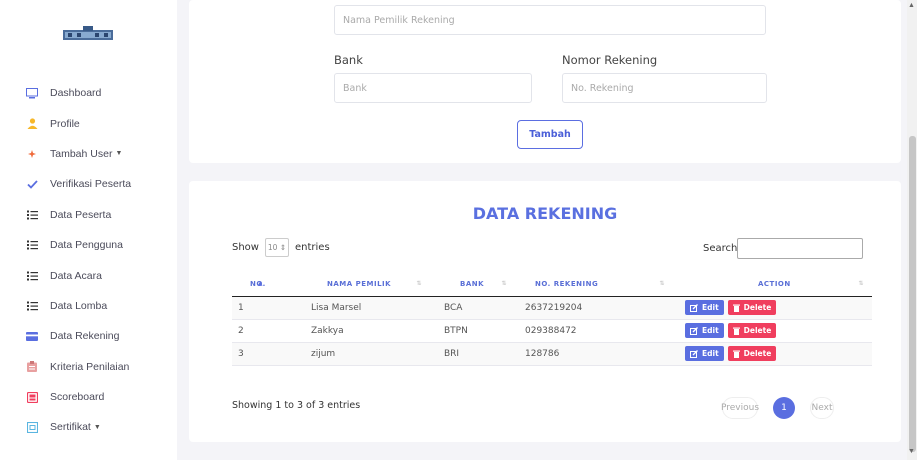 Image resolution: width=917 pixels, height=460 pixels. What do you see at coordinates (76, 93) in the screenshot?
I see `sidebar-item-label: Dashboard` at bounding box center [76, 93].